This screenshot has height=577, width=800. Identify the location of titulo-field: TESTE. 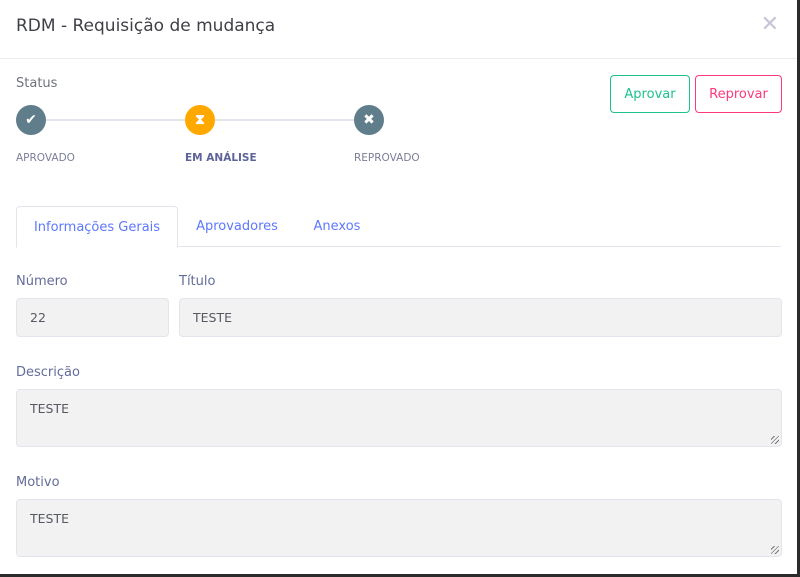
(480, 317).